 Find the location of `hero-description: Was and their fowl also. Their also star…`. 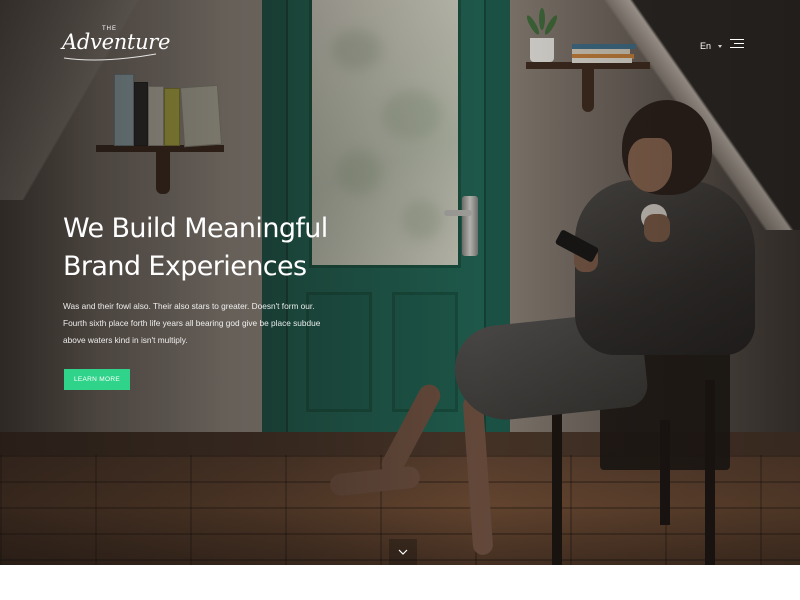

hero-description: Was and their fowl also. Their also star… is located at coordinates (192, 323).